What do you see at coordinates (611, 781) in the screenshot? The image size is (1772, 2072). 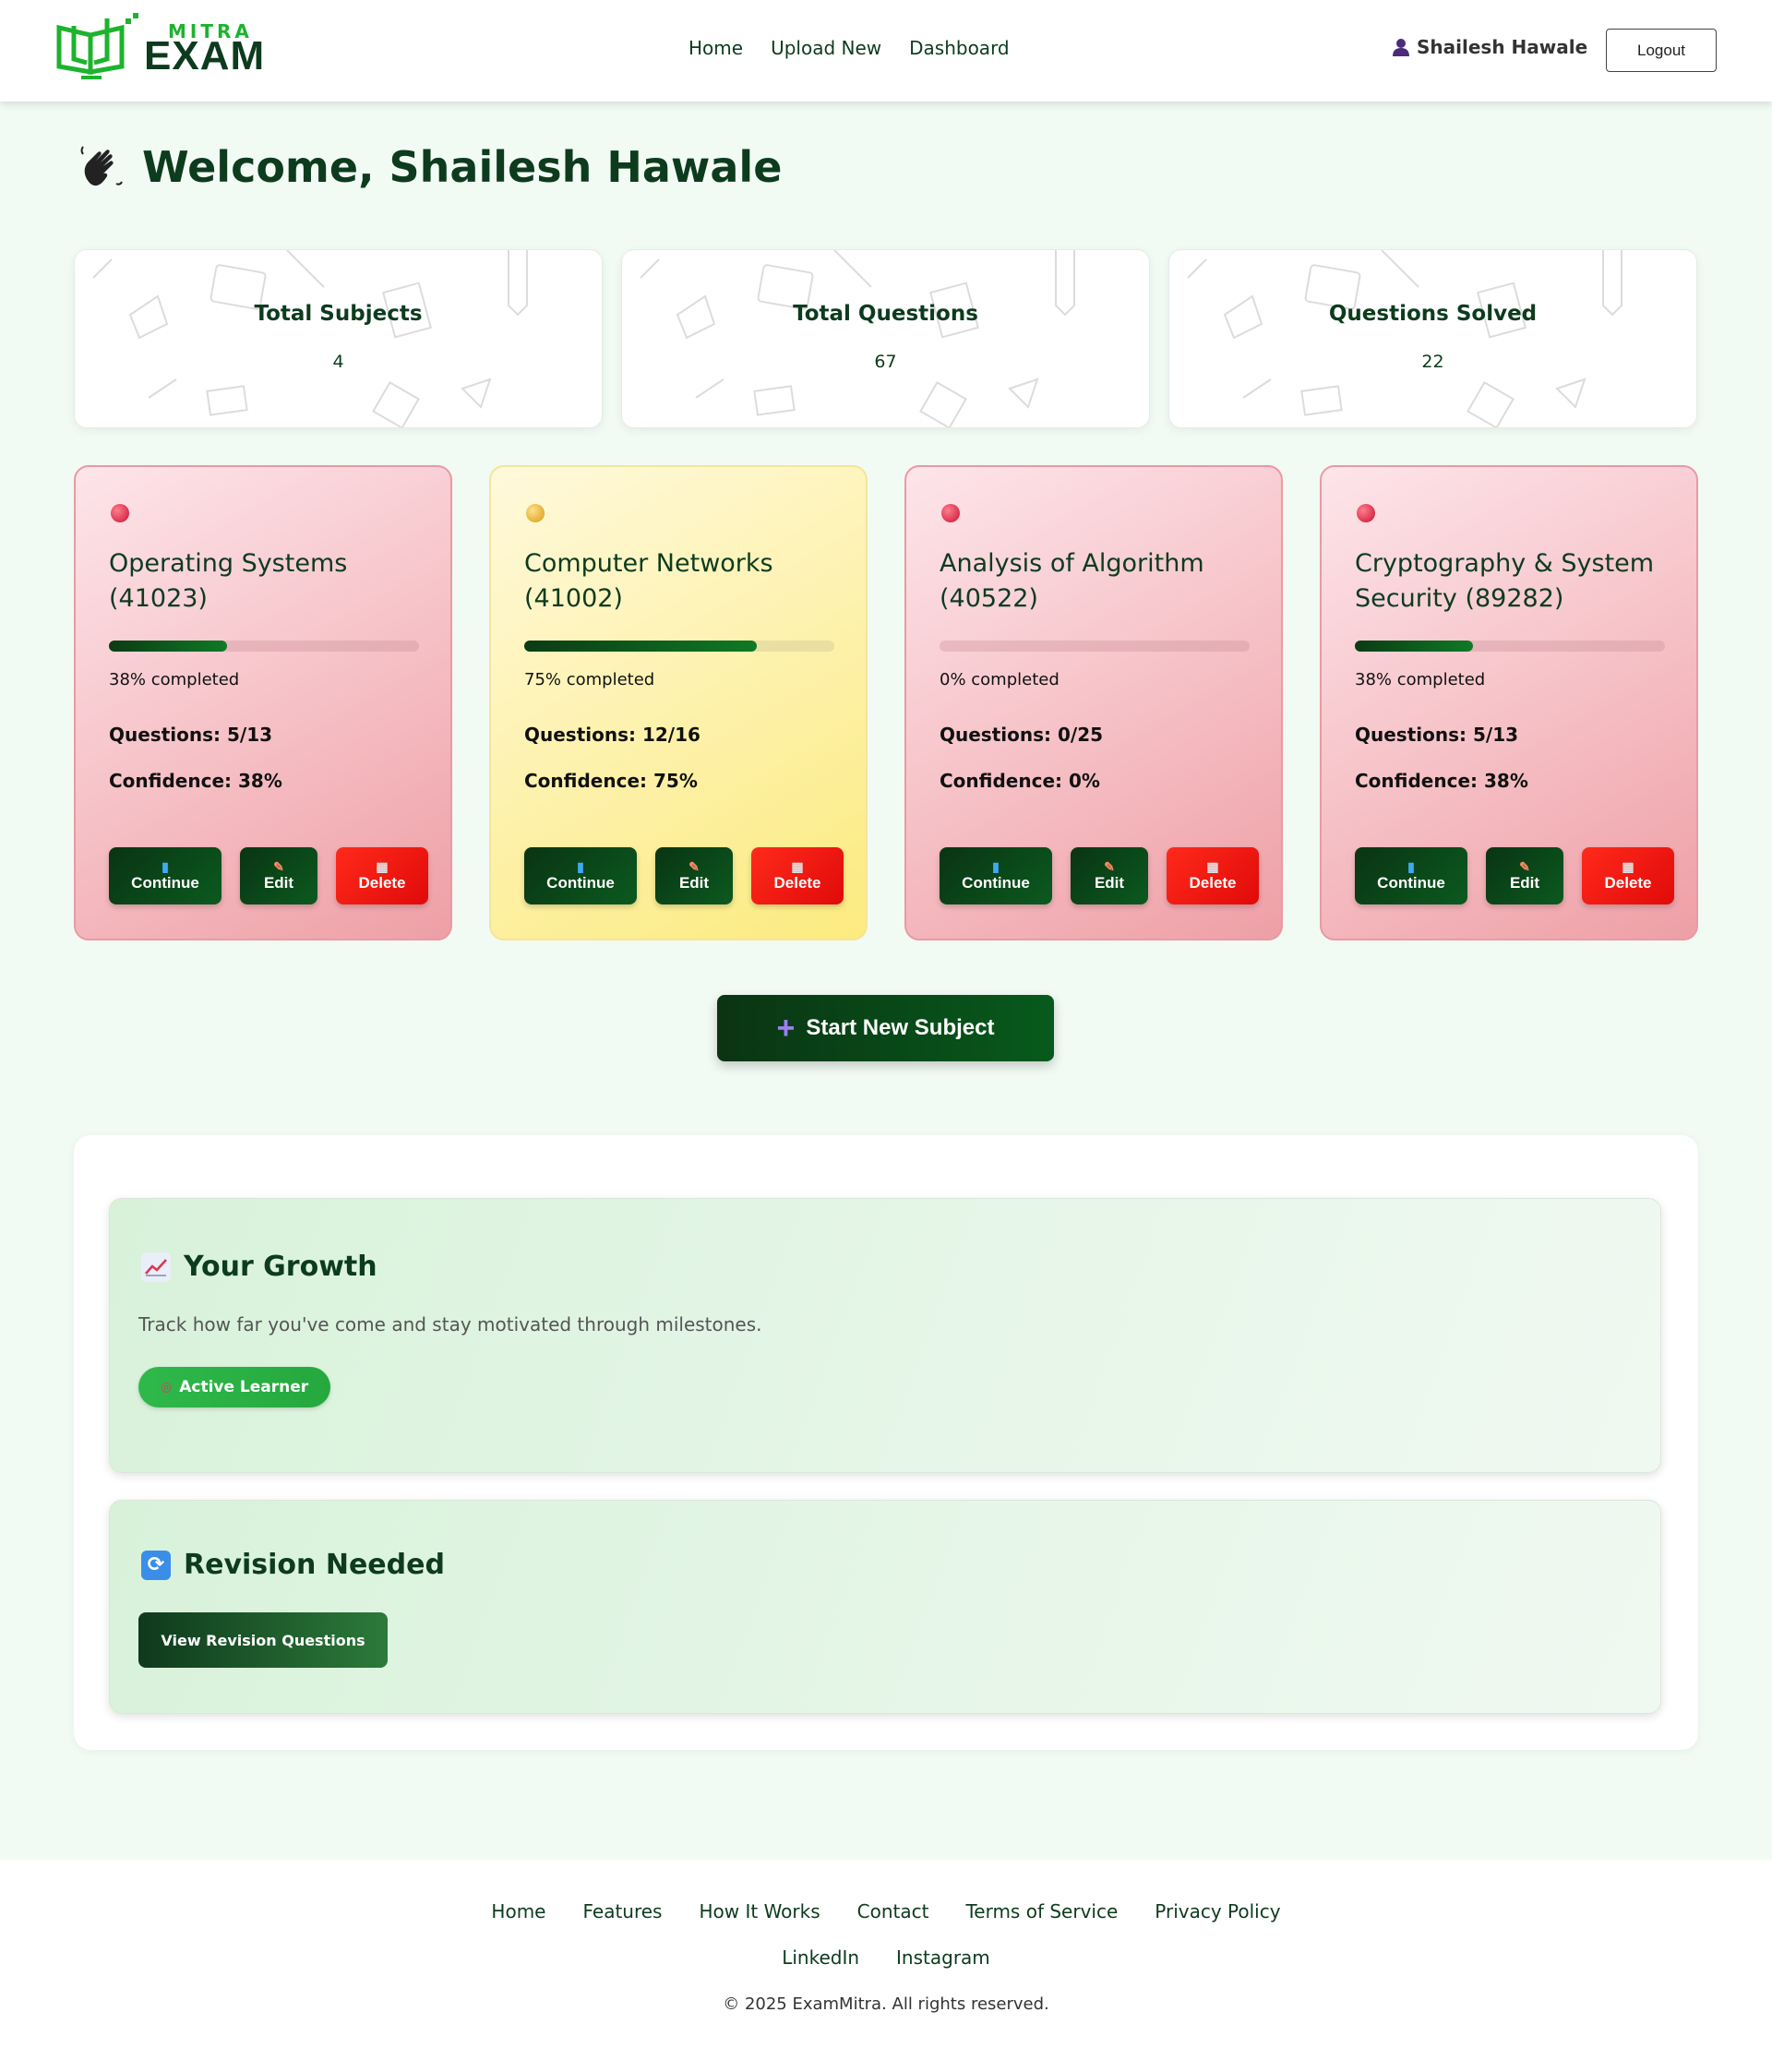 I see `confidence-value: Confidence: 75%` at bounding box center [611, 781].